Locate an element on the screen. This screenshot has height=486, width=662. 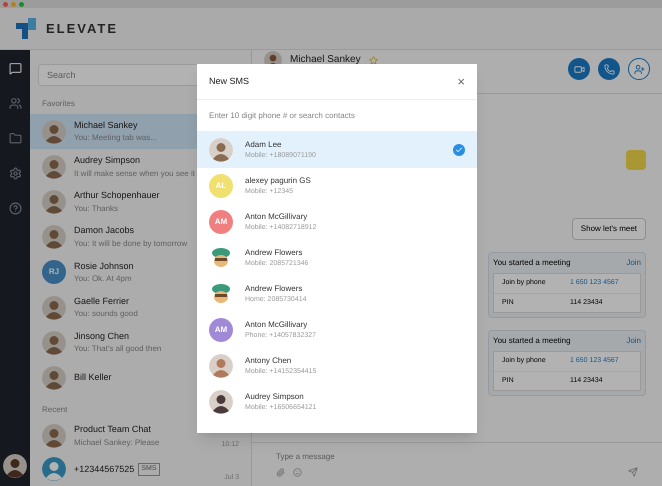
chat-title: Michael Sankey is located at coordinates (325, 60).